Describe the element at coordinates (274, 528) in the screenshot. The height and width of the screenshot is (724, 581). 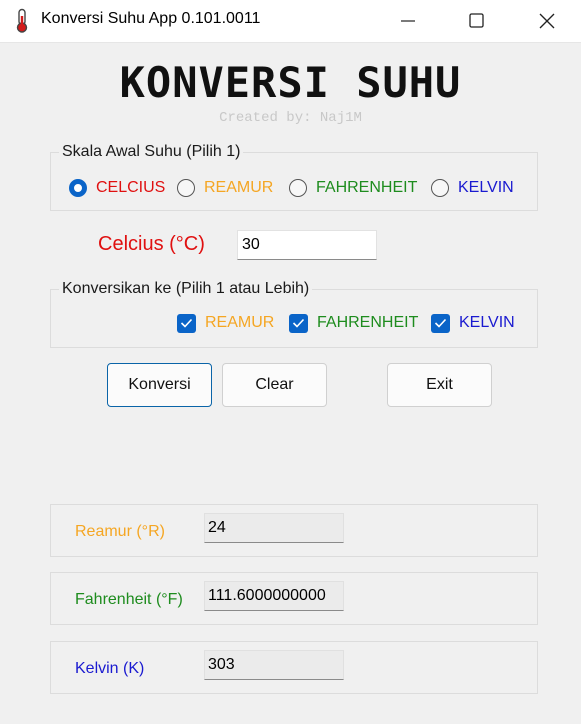
I see `result-reamur-value: 24` at that location.